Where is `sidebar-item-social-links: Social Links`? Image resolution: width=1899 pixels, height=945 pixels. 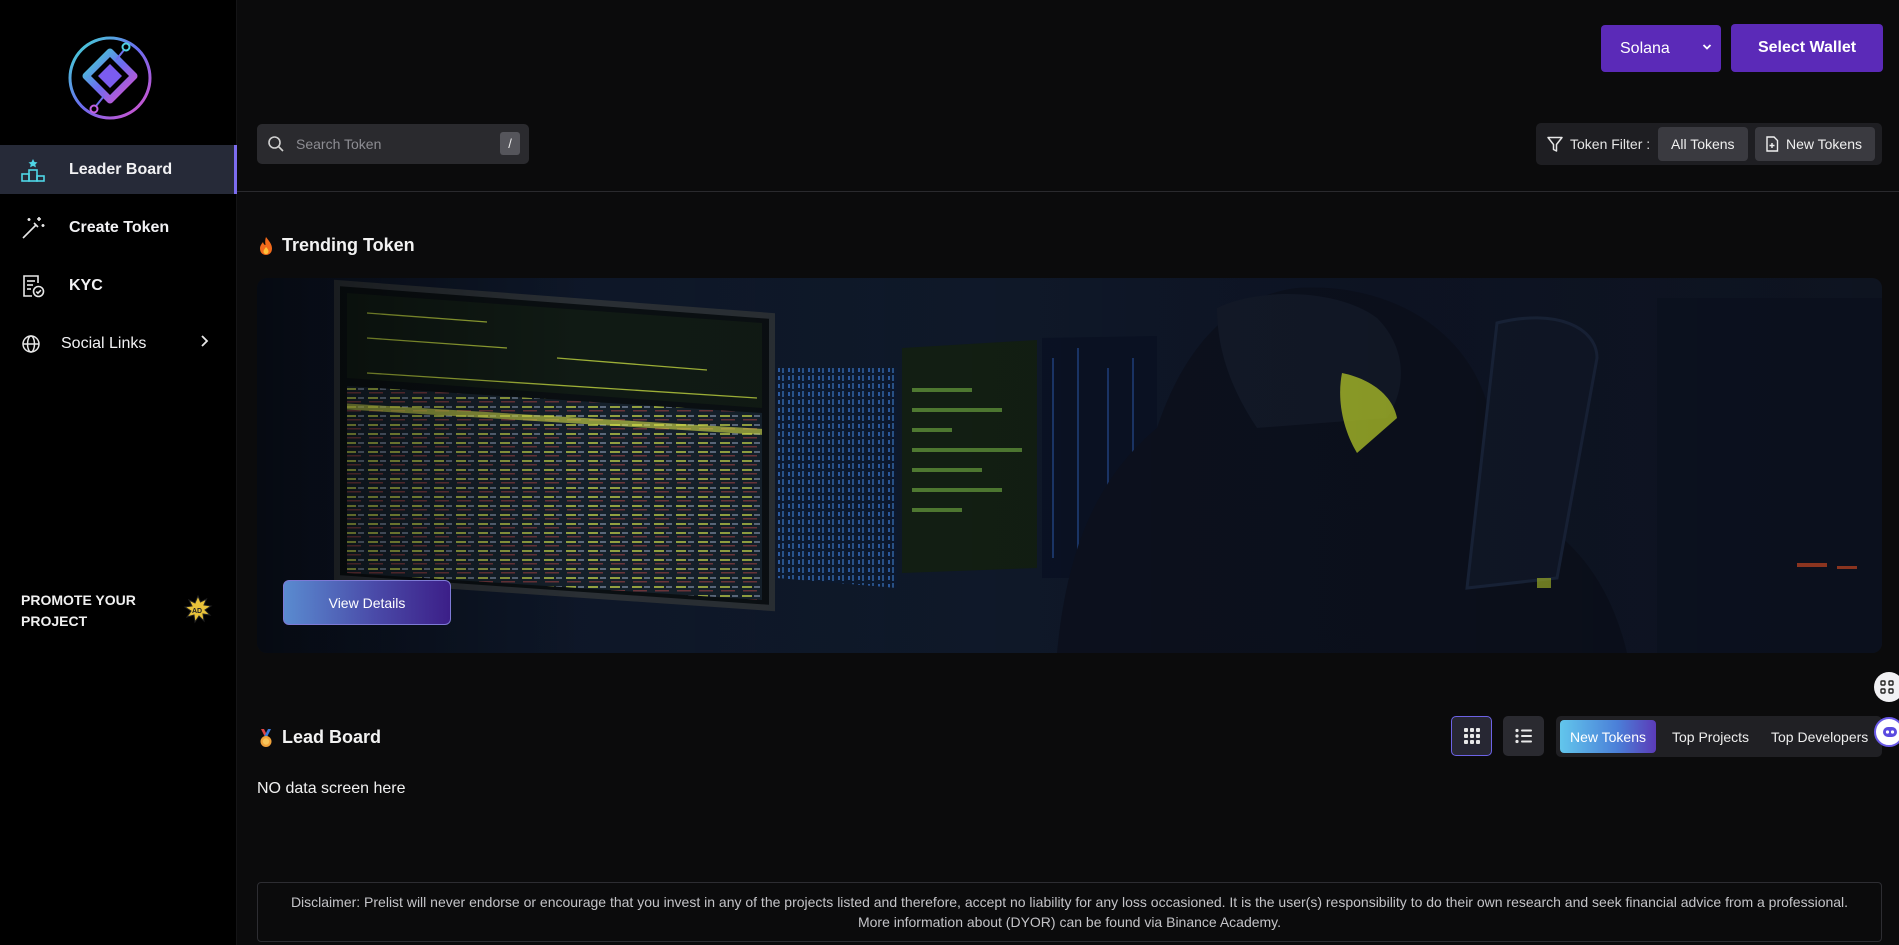 sidebar-item-social-links: Social Links is located at coordinates (118, 343).